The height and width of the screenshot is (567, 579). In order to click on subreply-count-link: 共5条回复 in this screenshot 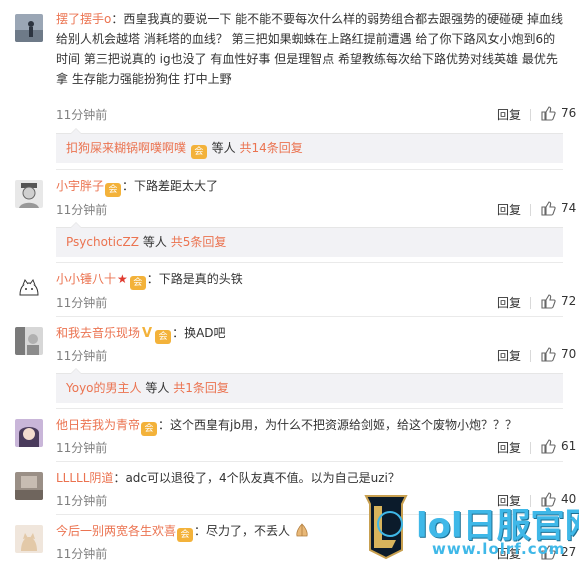, I will do `click(199, 242)`.